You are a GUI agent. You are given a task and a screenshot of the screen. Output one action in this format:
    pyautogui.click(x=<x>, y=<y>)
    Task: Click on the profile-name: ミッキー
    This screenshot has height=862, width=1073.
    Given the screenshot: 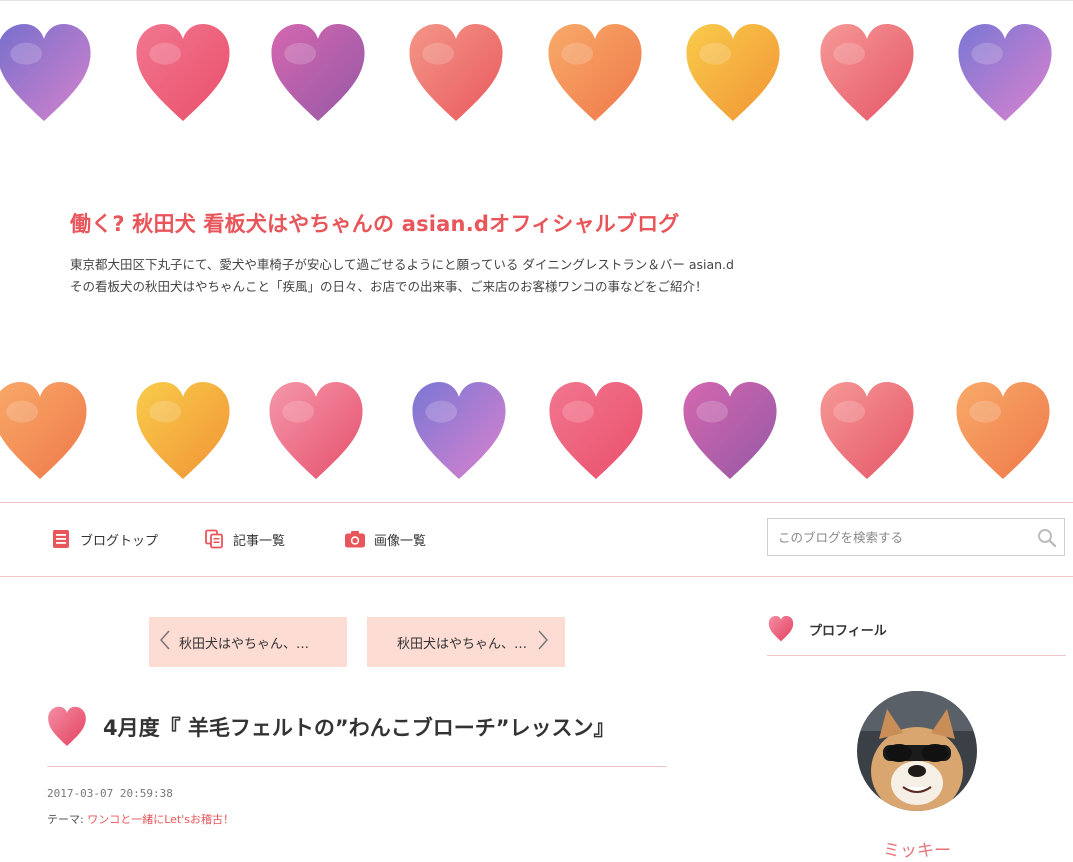 What is the action you would take?
    pyautogui.click(x=917, y=848)
    